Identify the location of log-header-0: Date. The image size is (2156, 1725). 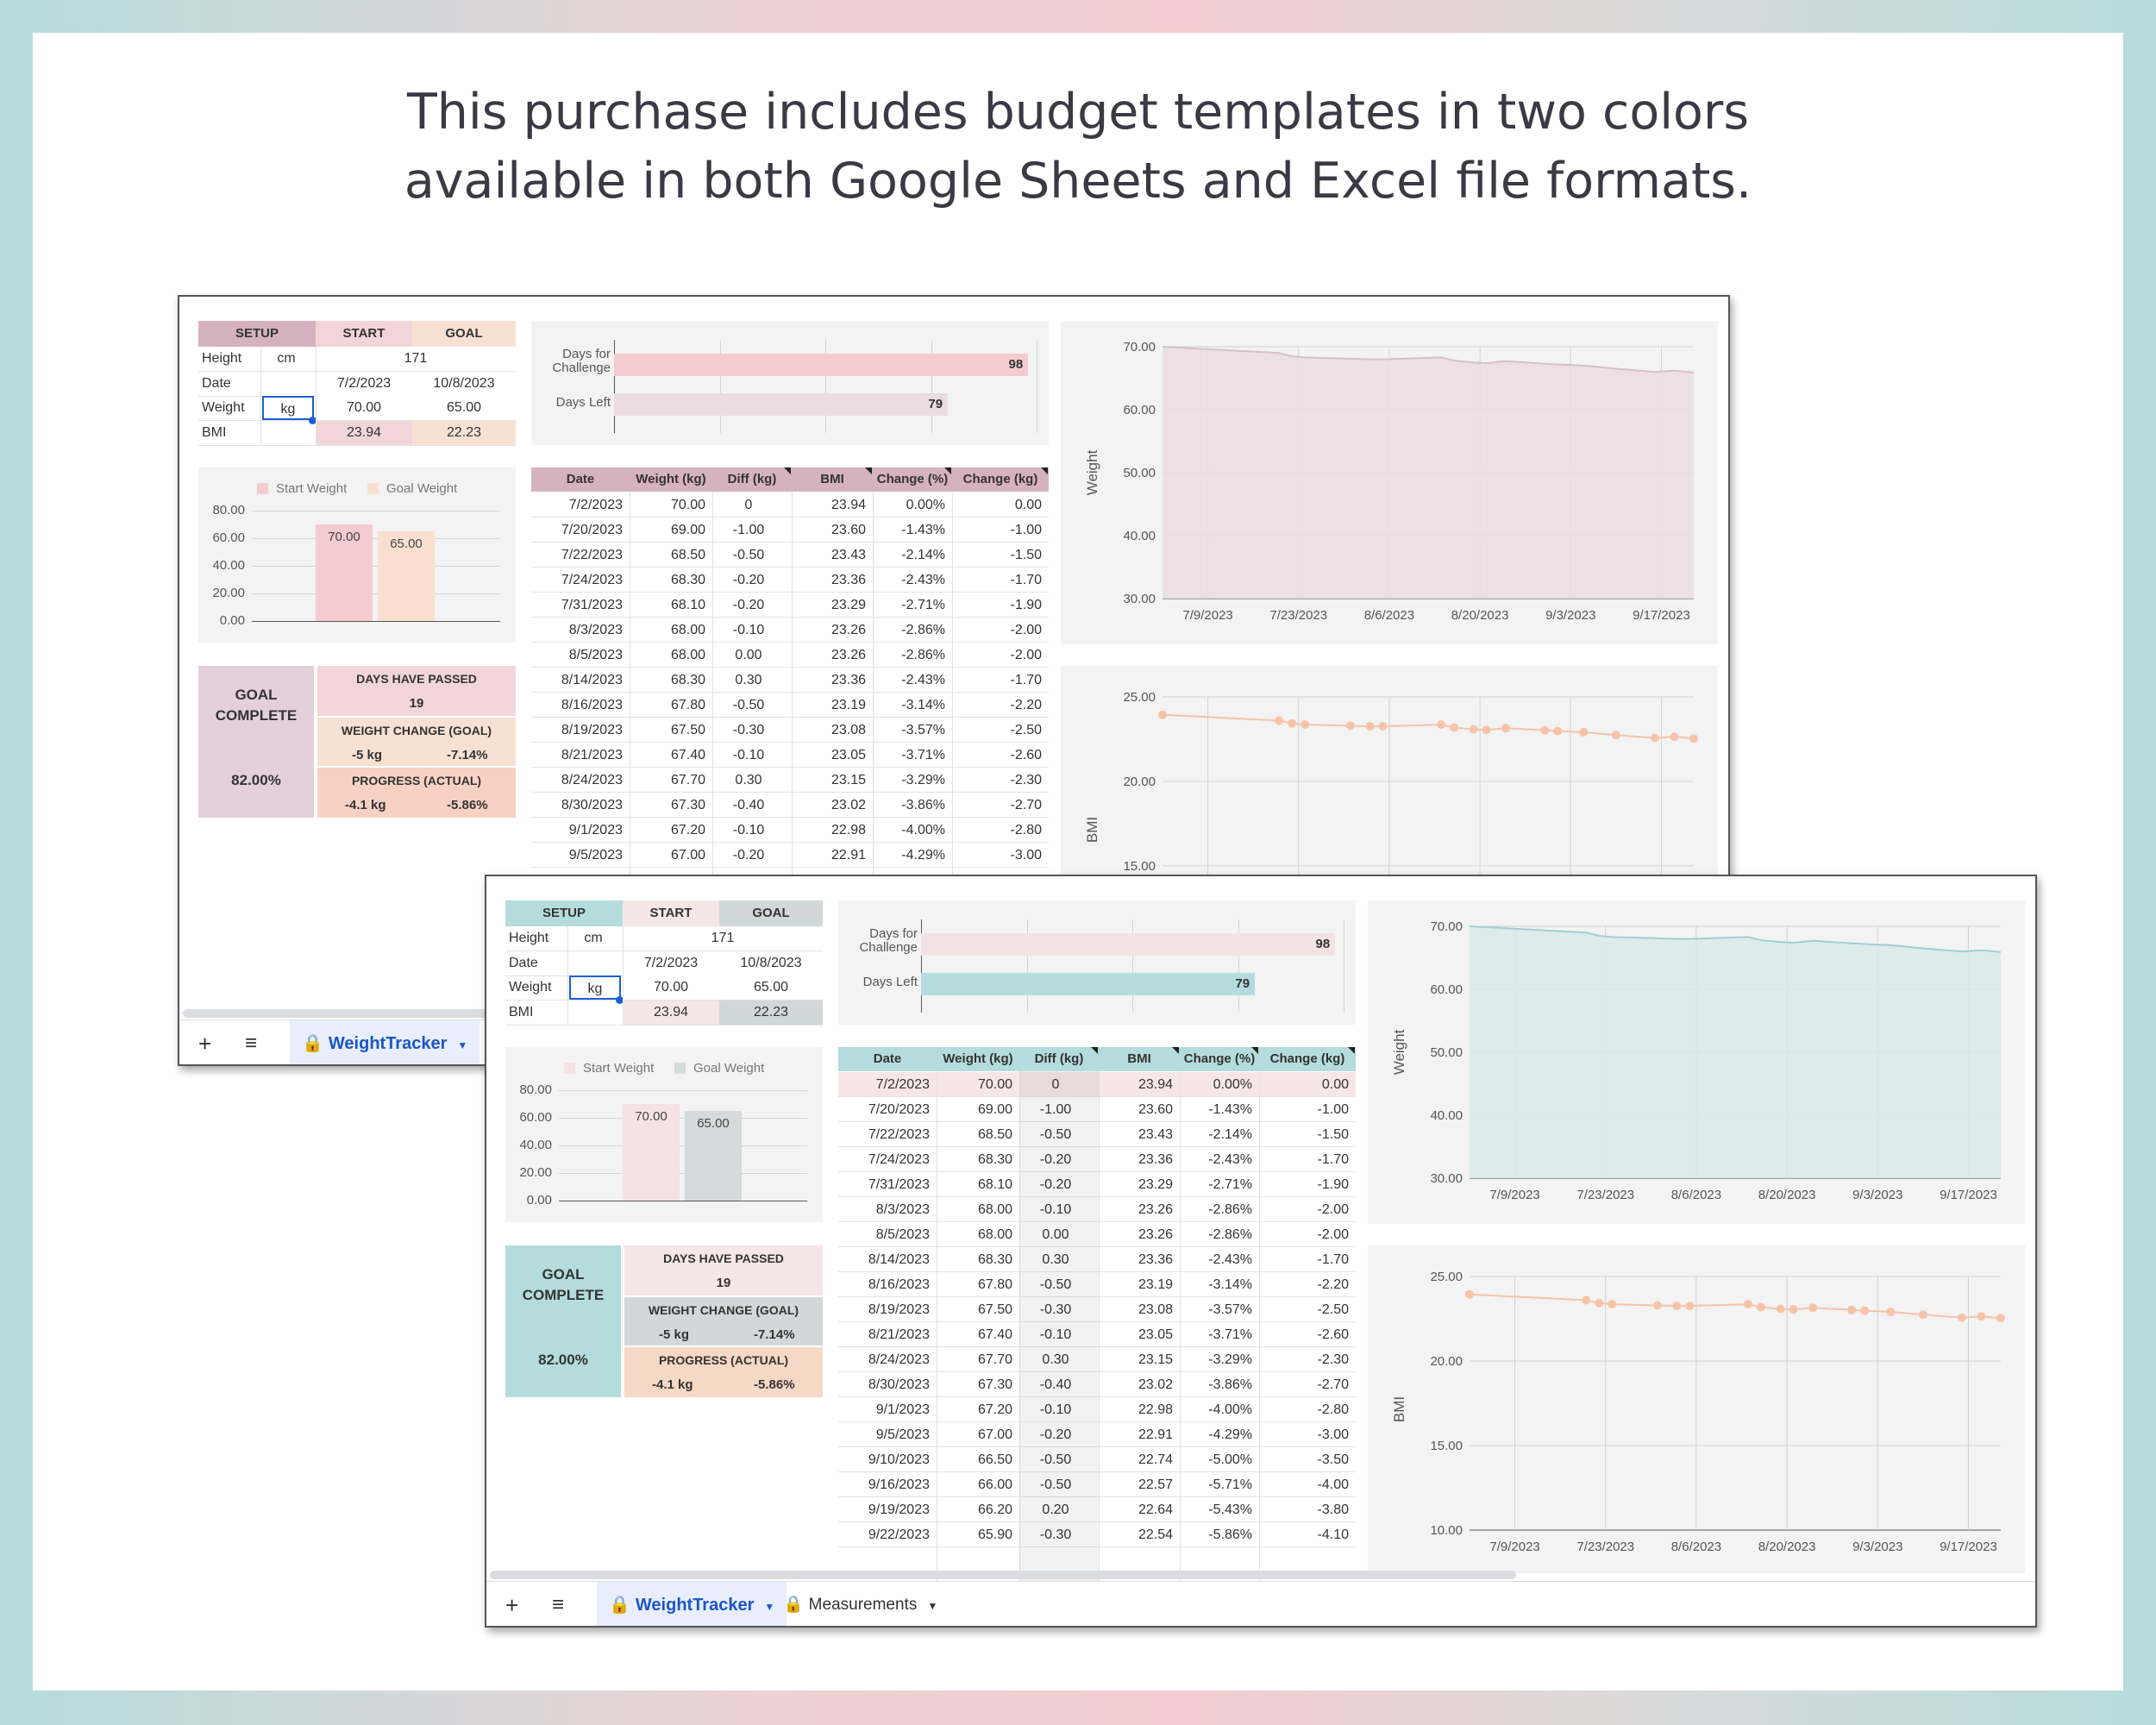
(887, 1059).